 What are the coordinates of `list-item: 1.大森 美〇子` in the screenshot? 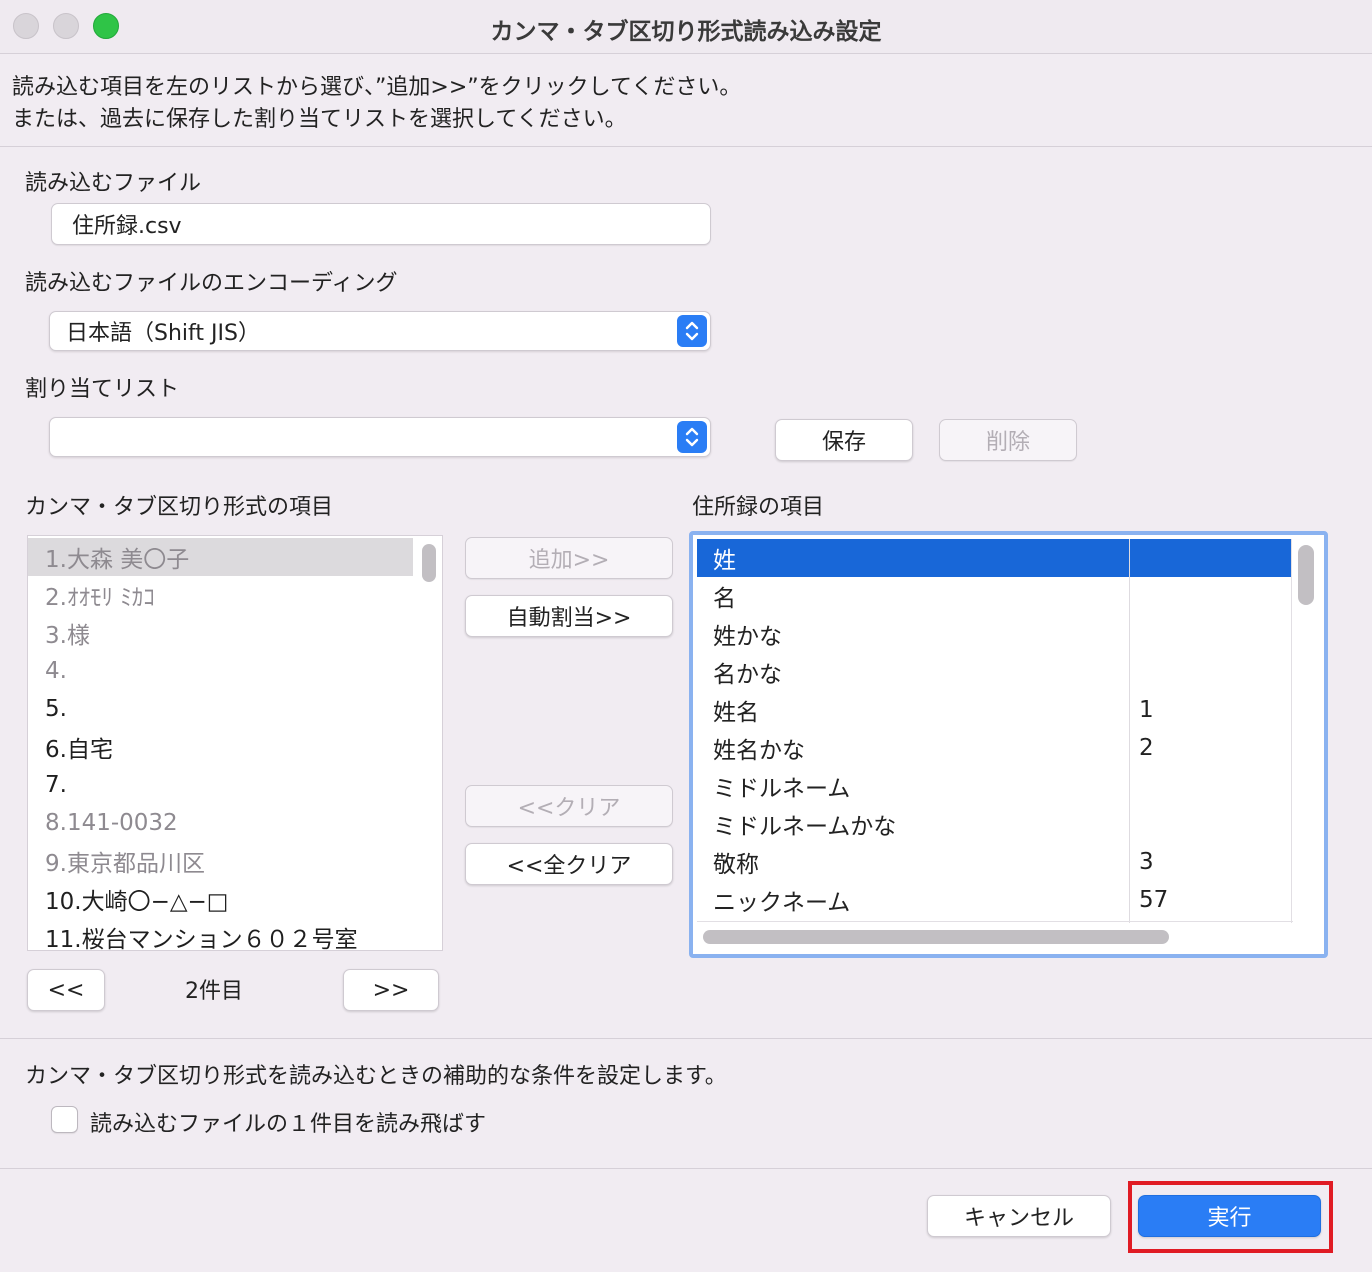 It's located at (220, 557).